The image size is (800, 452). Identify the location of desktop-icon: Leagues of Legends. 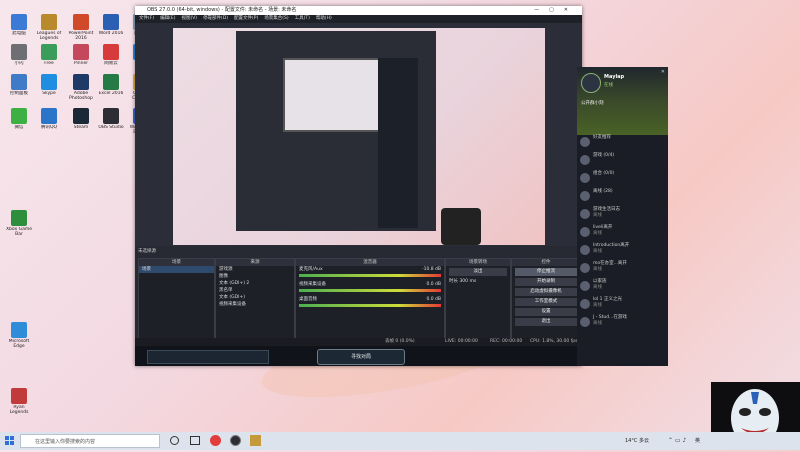
(49, 27).